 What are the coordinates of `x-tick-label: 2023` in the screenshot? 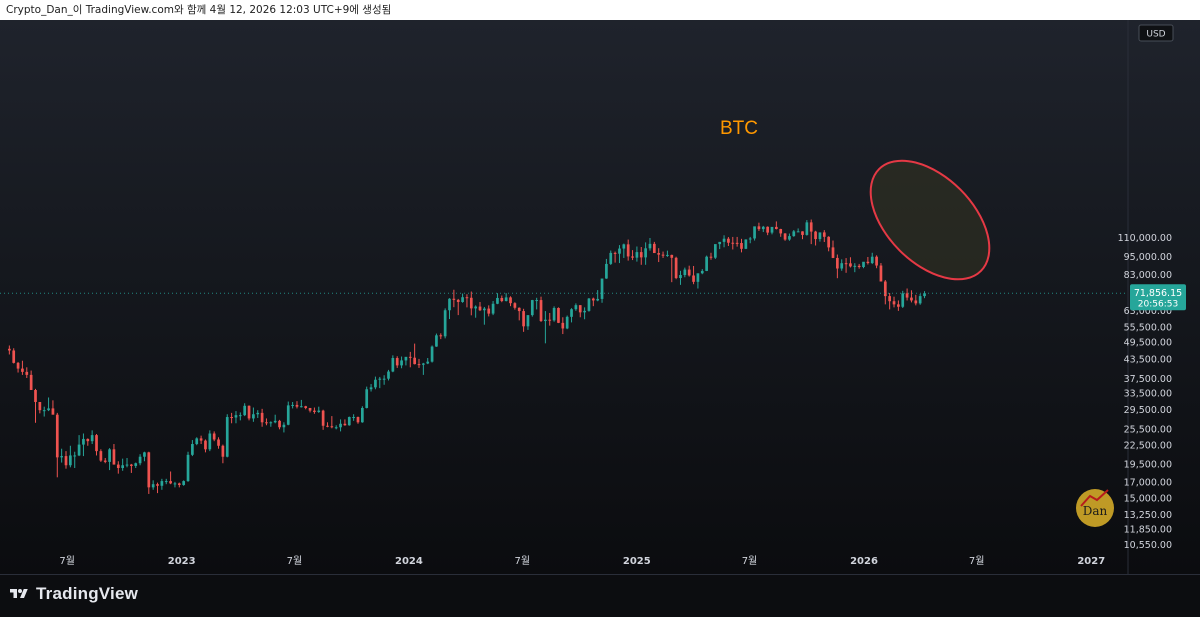 It's located at (182, 561).